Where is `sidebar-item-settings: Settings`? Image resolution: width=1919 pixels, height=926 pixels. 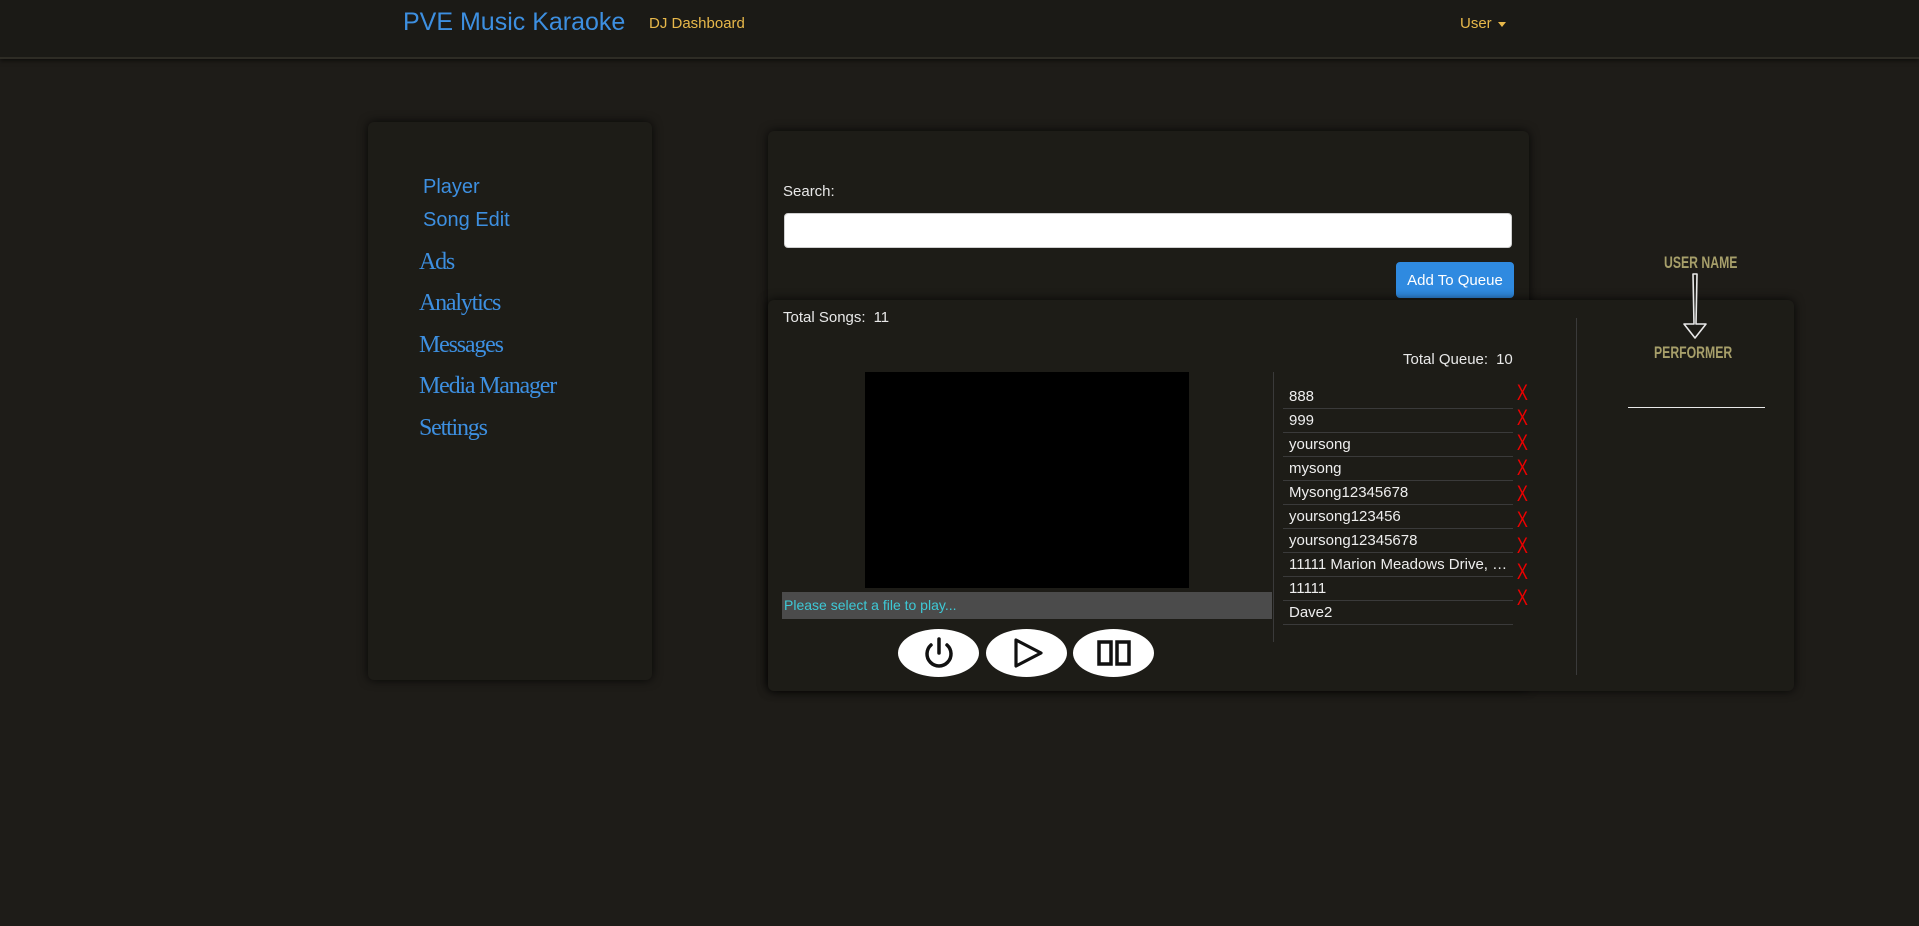
sidebar-item-settings: Settings is located at coordinates (453, 428).